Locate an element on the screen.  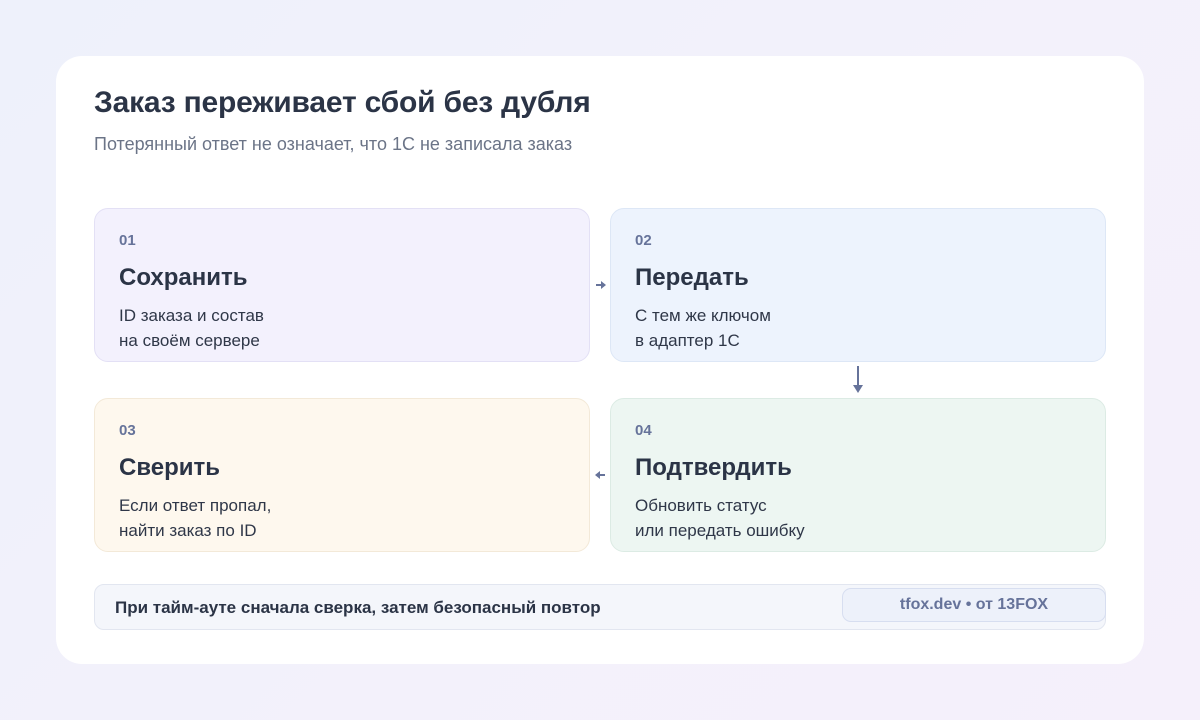
step-description-line: С тем же ключом is located at coordinates (703, 315).